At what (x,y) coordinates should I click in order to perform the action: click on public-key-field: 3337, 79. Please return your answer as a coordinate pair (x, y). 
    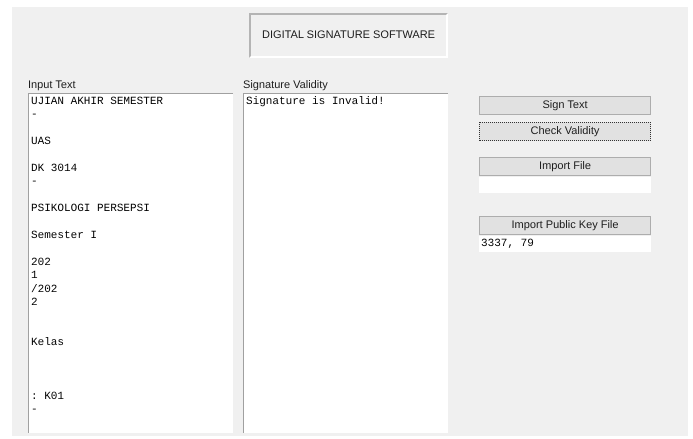
    Looking at the image, I should click on (565, 244).